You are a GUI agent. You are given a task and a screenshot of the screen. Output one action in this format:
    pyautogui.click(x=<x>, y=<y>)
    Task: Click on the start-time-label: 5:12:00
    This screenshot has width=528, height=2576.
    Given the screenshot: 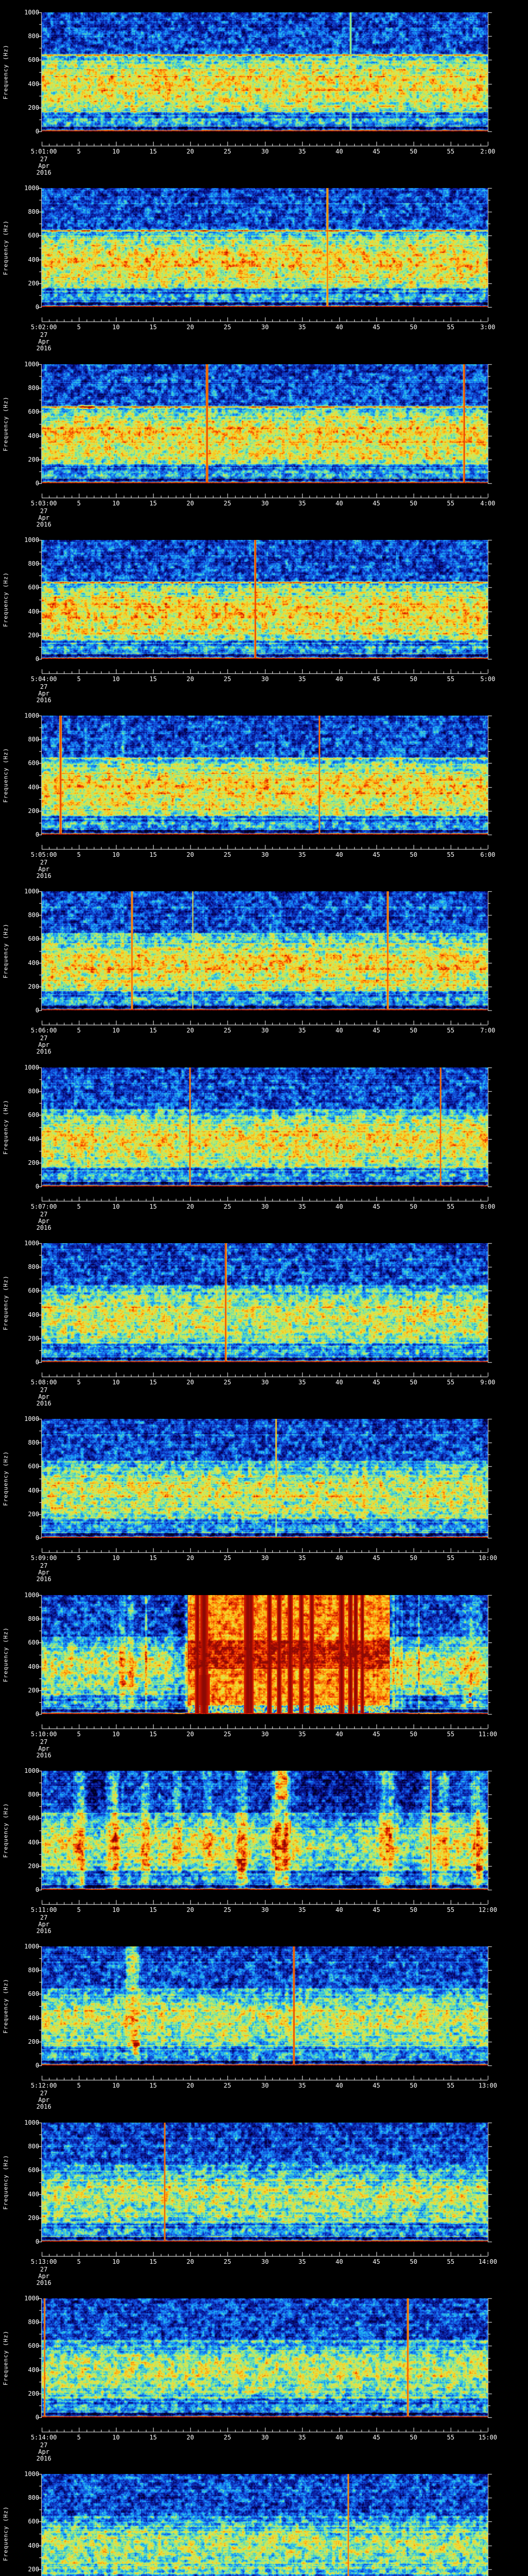 What is the action you would take?
    pyautogui.click(x=43, y=2085)
    